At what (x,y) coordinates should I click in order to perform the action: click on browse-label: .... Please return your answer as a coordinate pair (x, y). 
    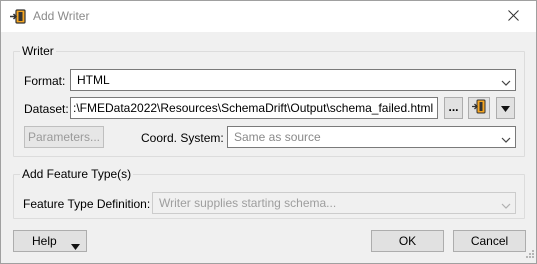
    Looking at the image, I should click on (453, 106).